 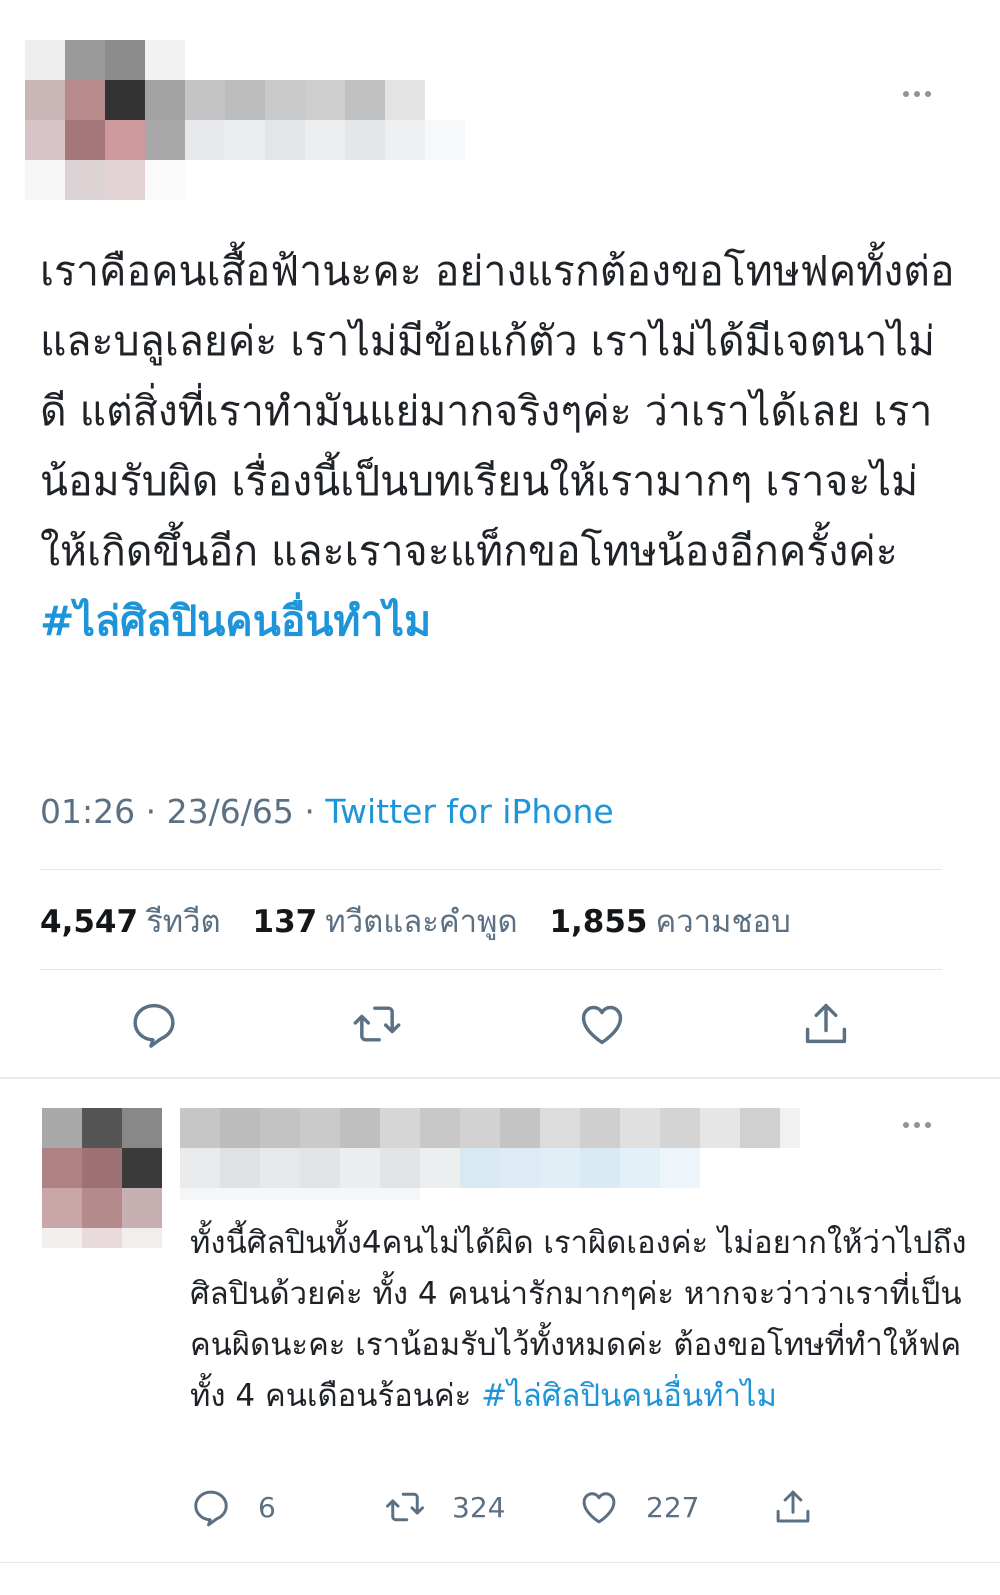 What do you see at coordinates (598, 922) in the screenshot?
I see `likes-count: 1,855` at bounding box center [598, 922].